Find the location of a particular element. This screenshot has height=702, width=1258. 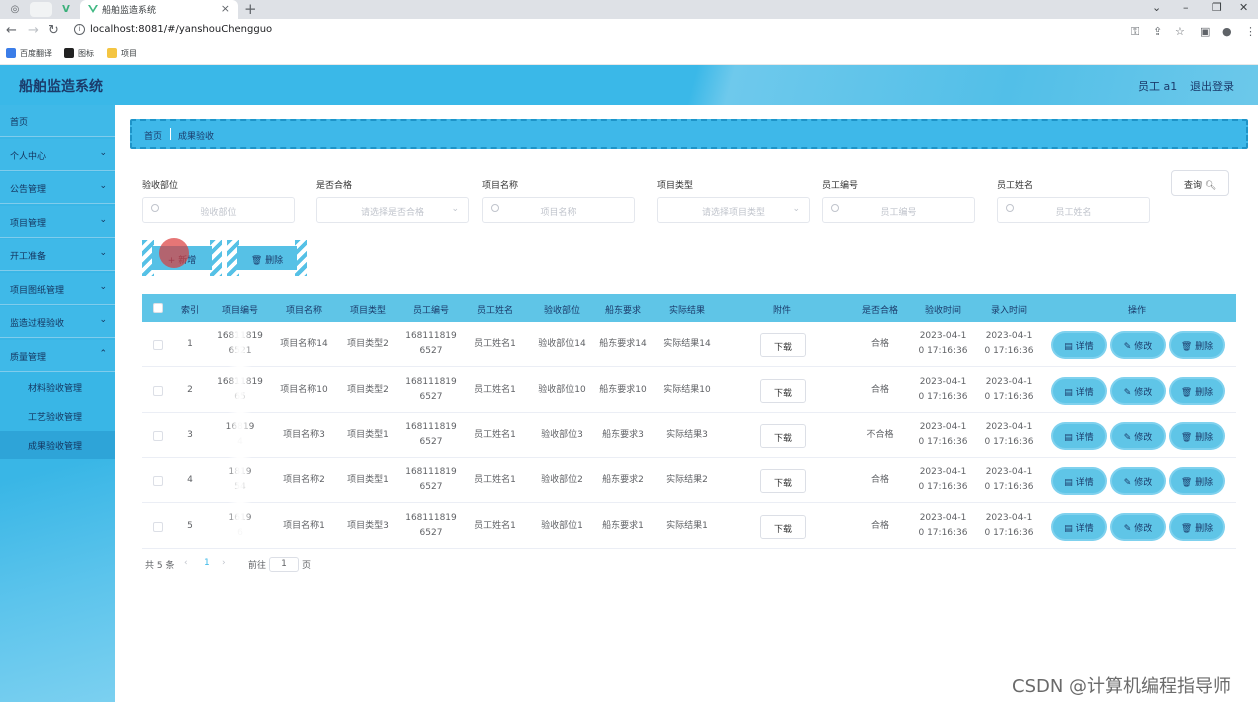

logout-link: 退出登录 is located at coordinates (1212, 86).